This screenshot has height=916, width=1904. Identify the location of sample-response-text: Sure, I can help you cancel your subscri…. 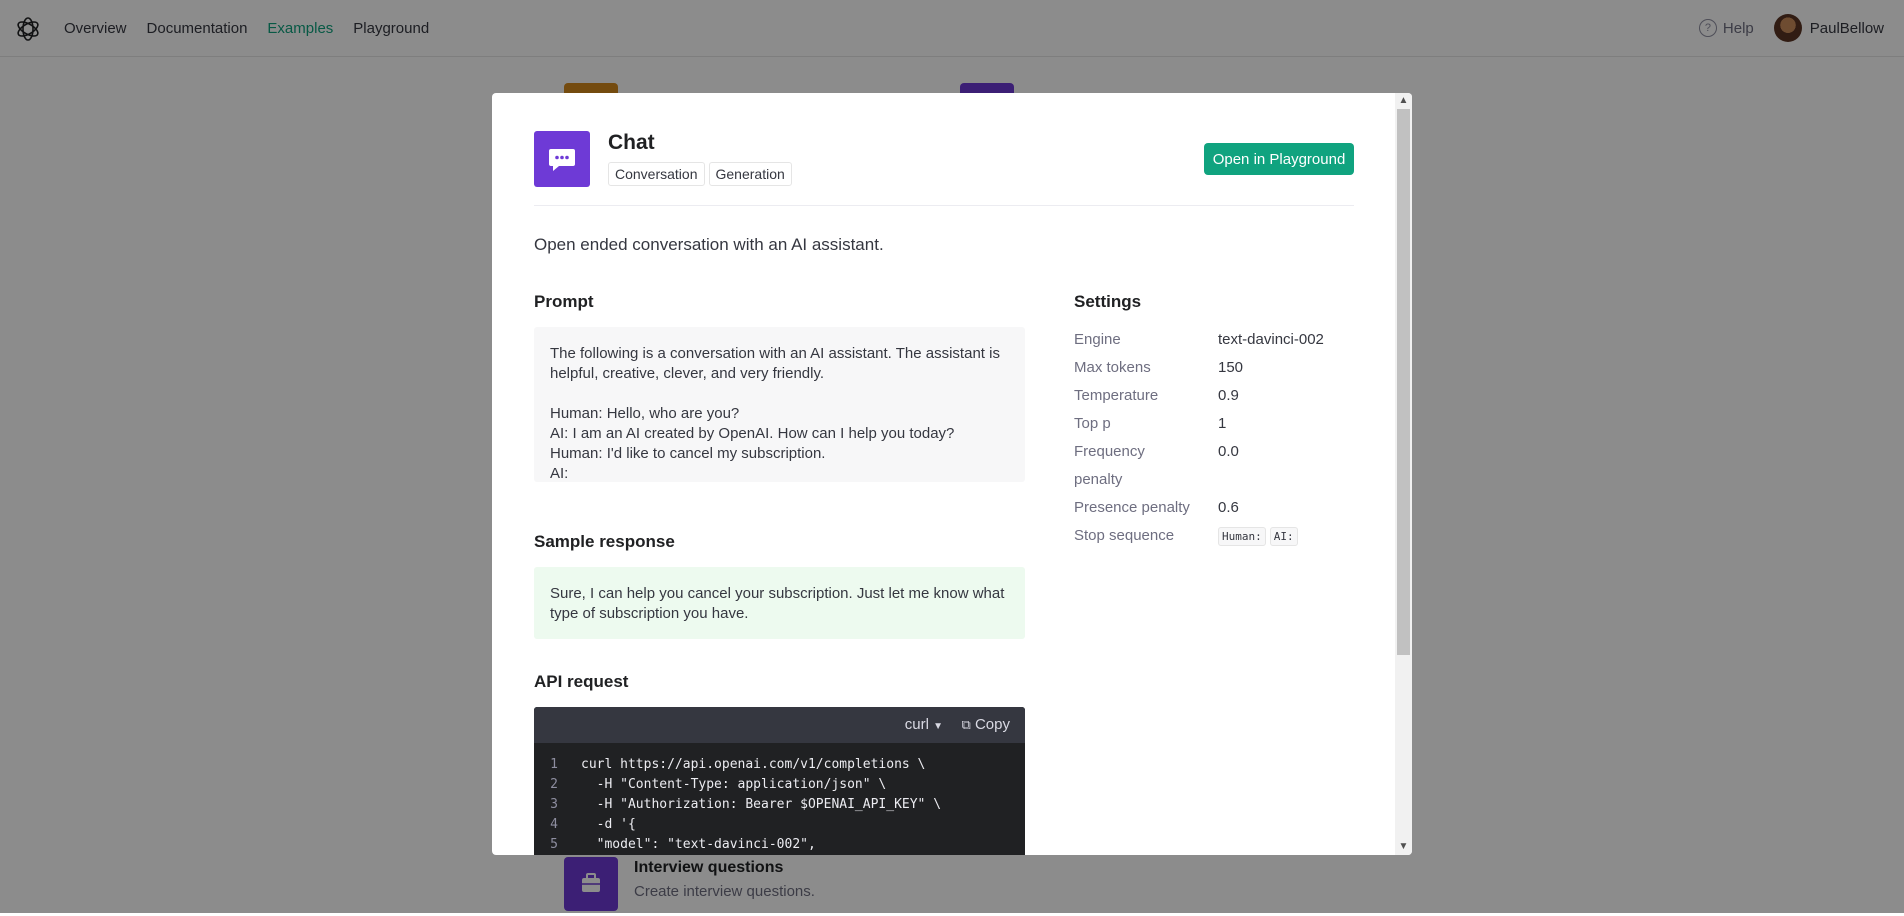
(779, 603).